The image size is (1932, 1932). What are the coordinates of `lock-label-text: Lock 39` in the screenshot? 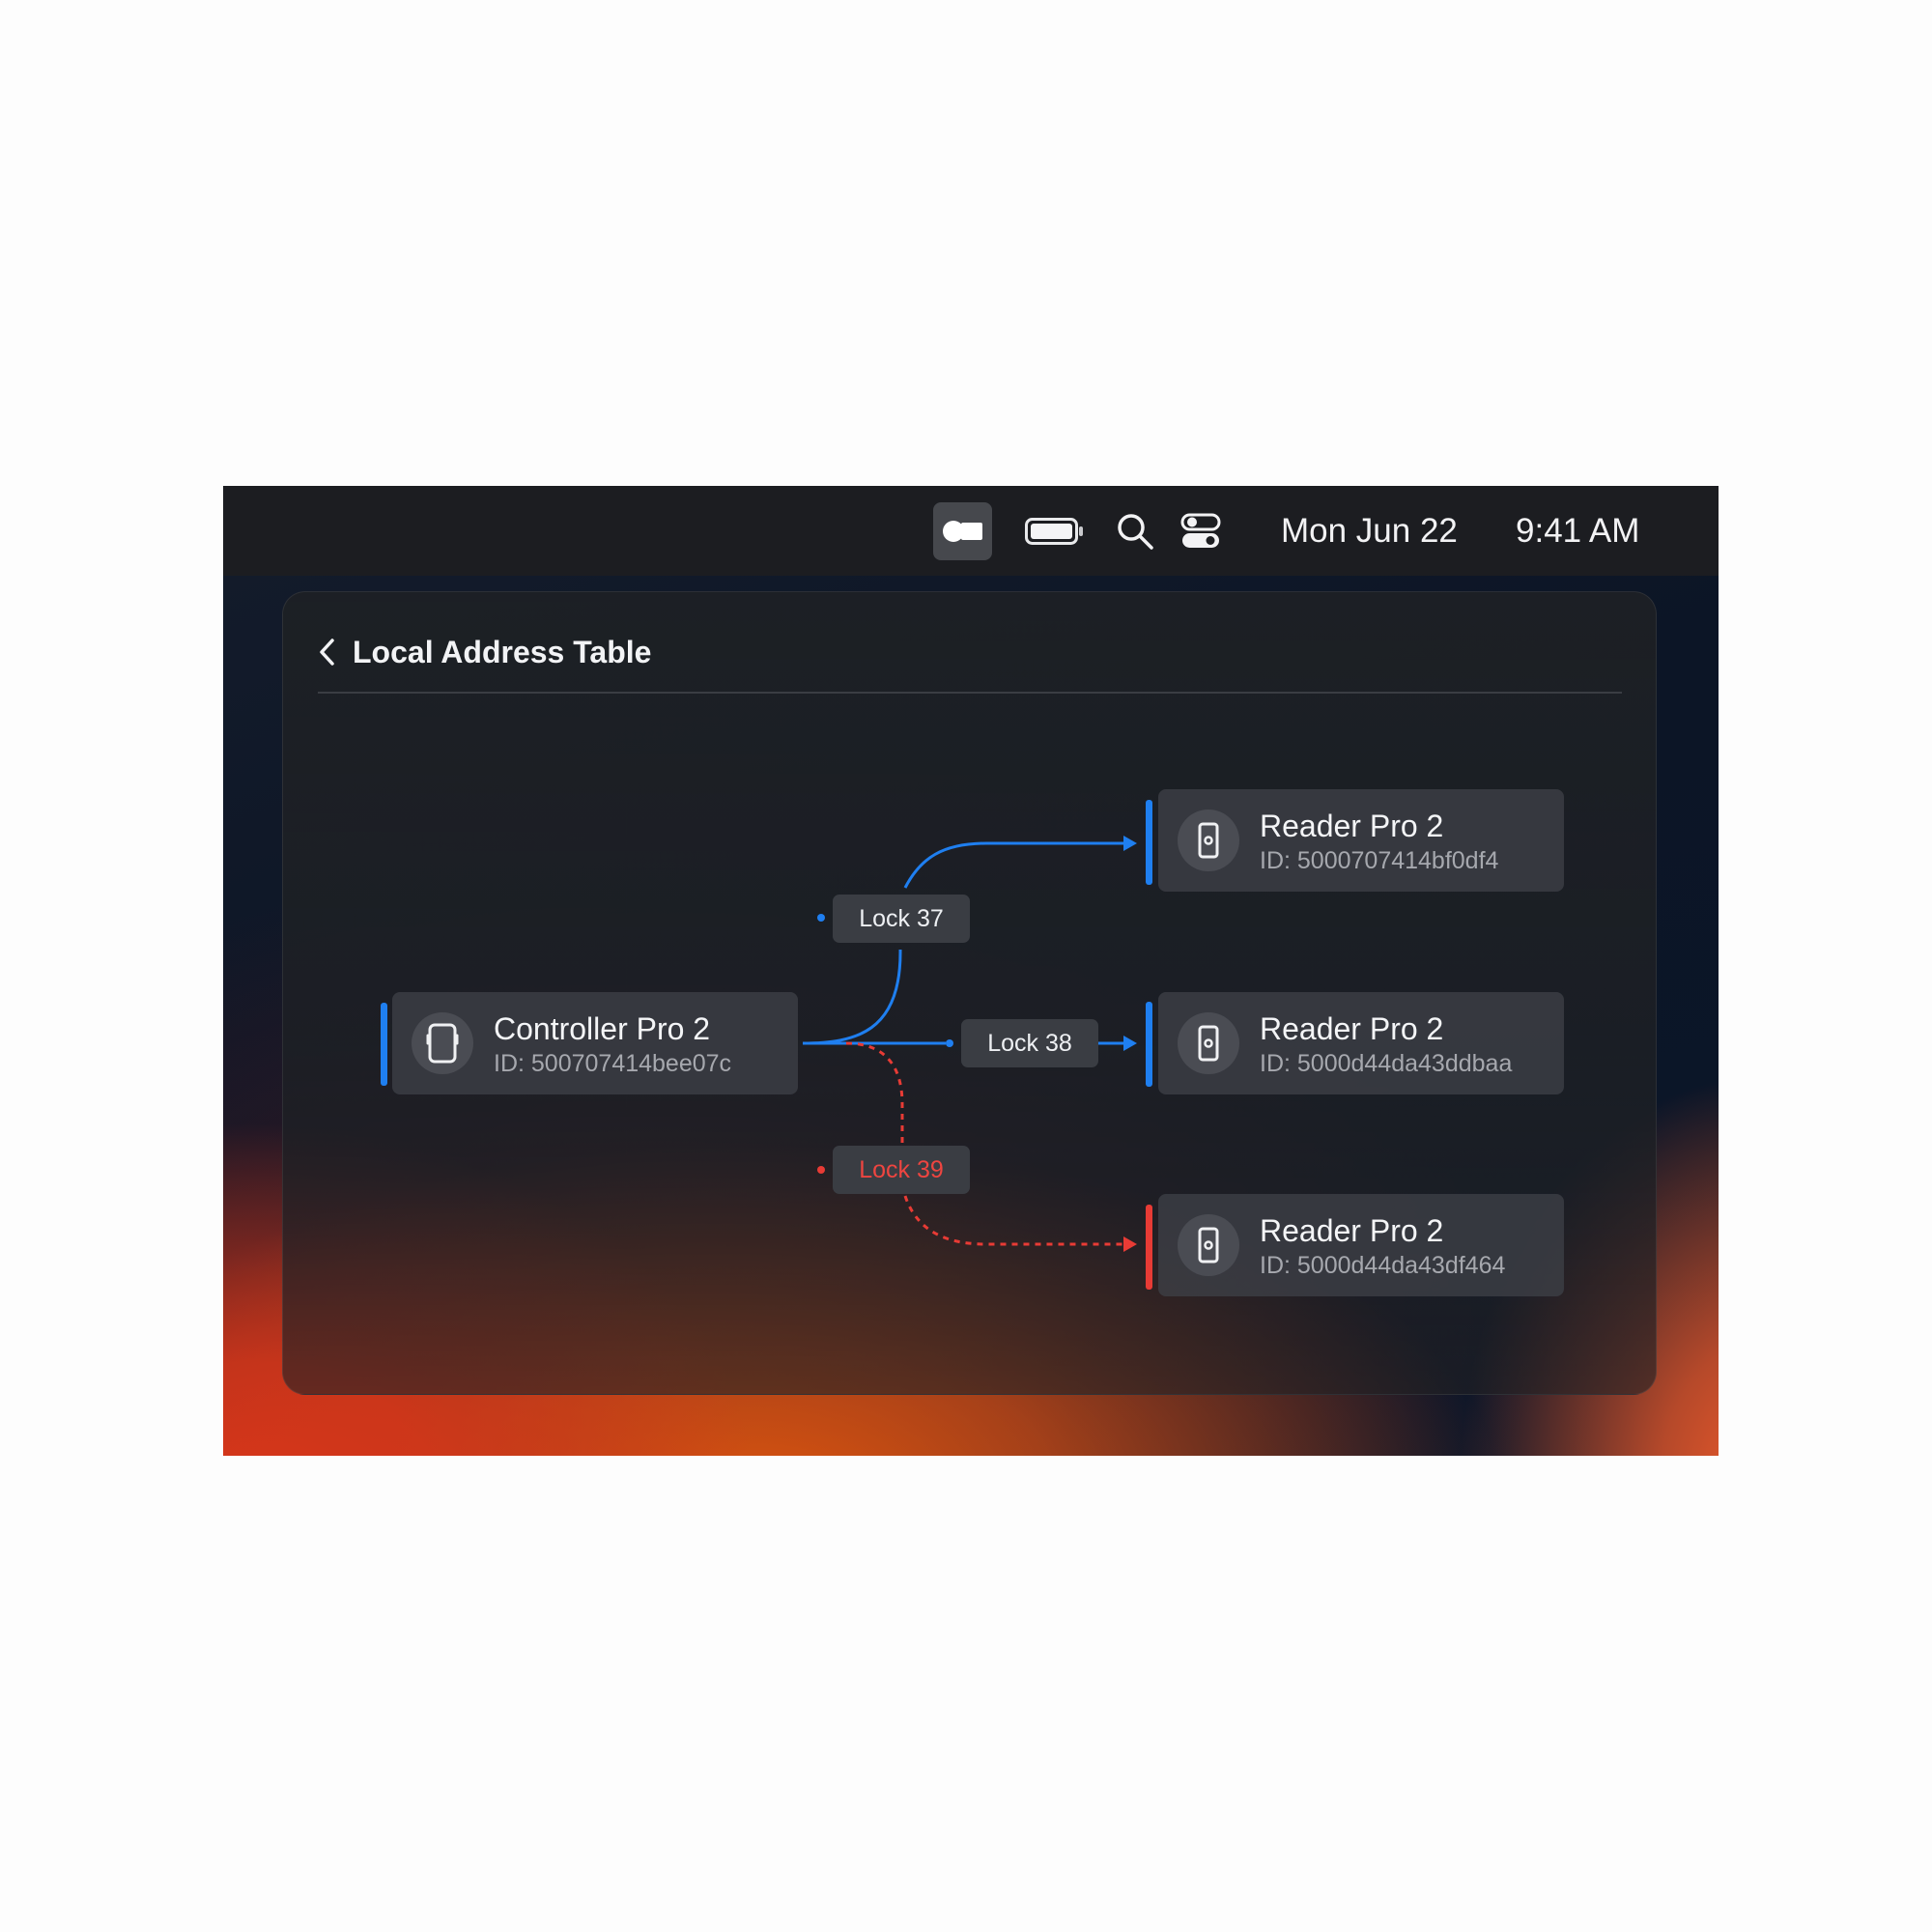 It's located at (901, 1169).